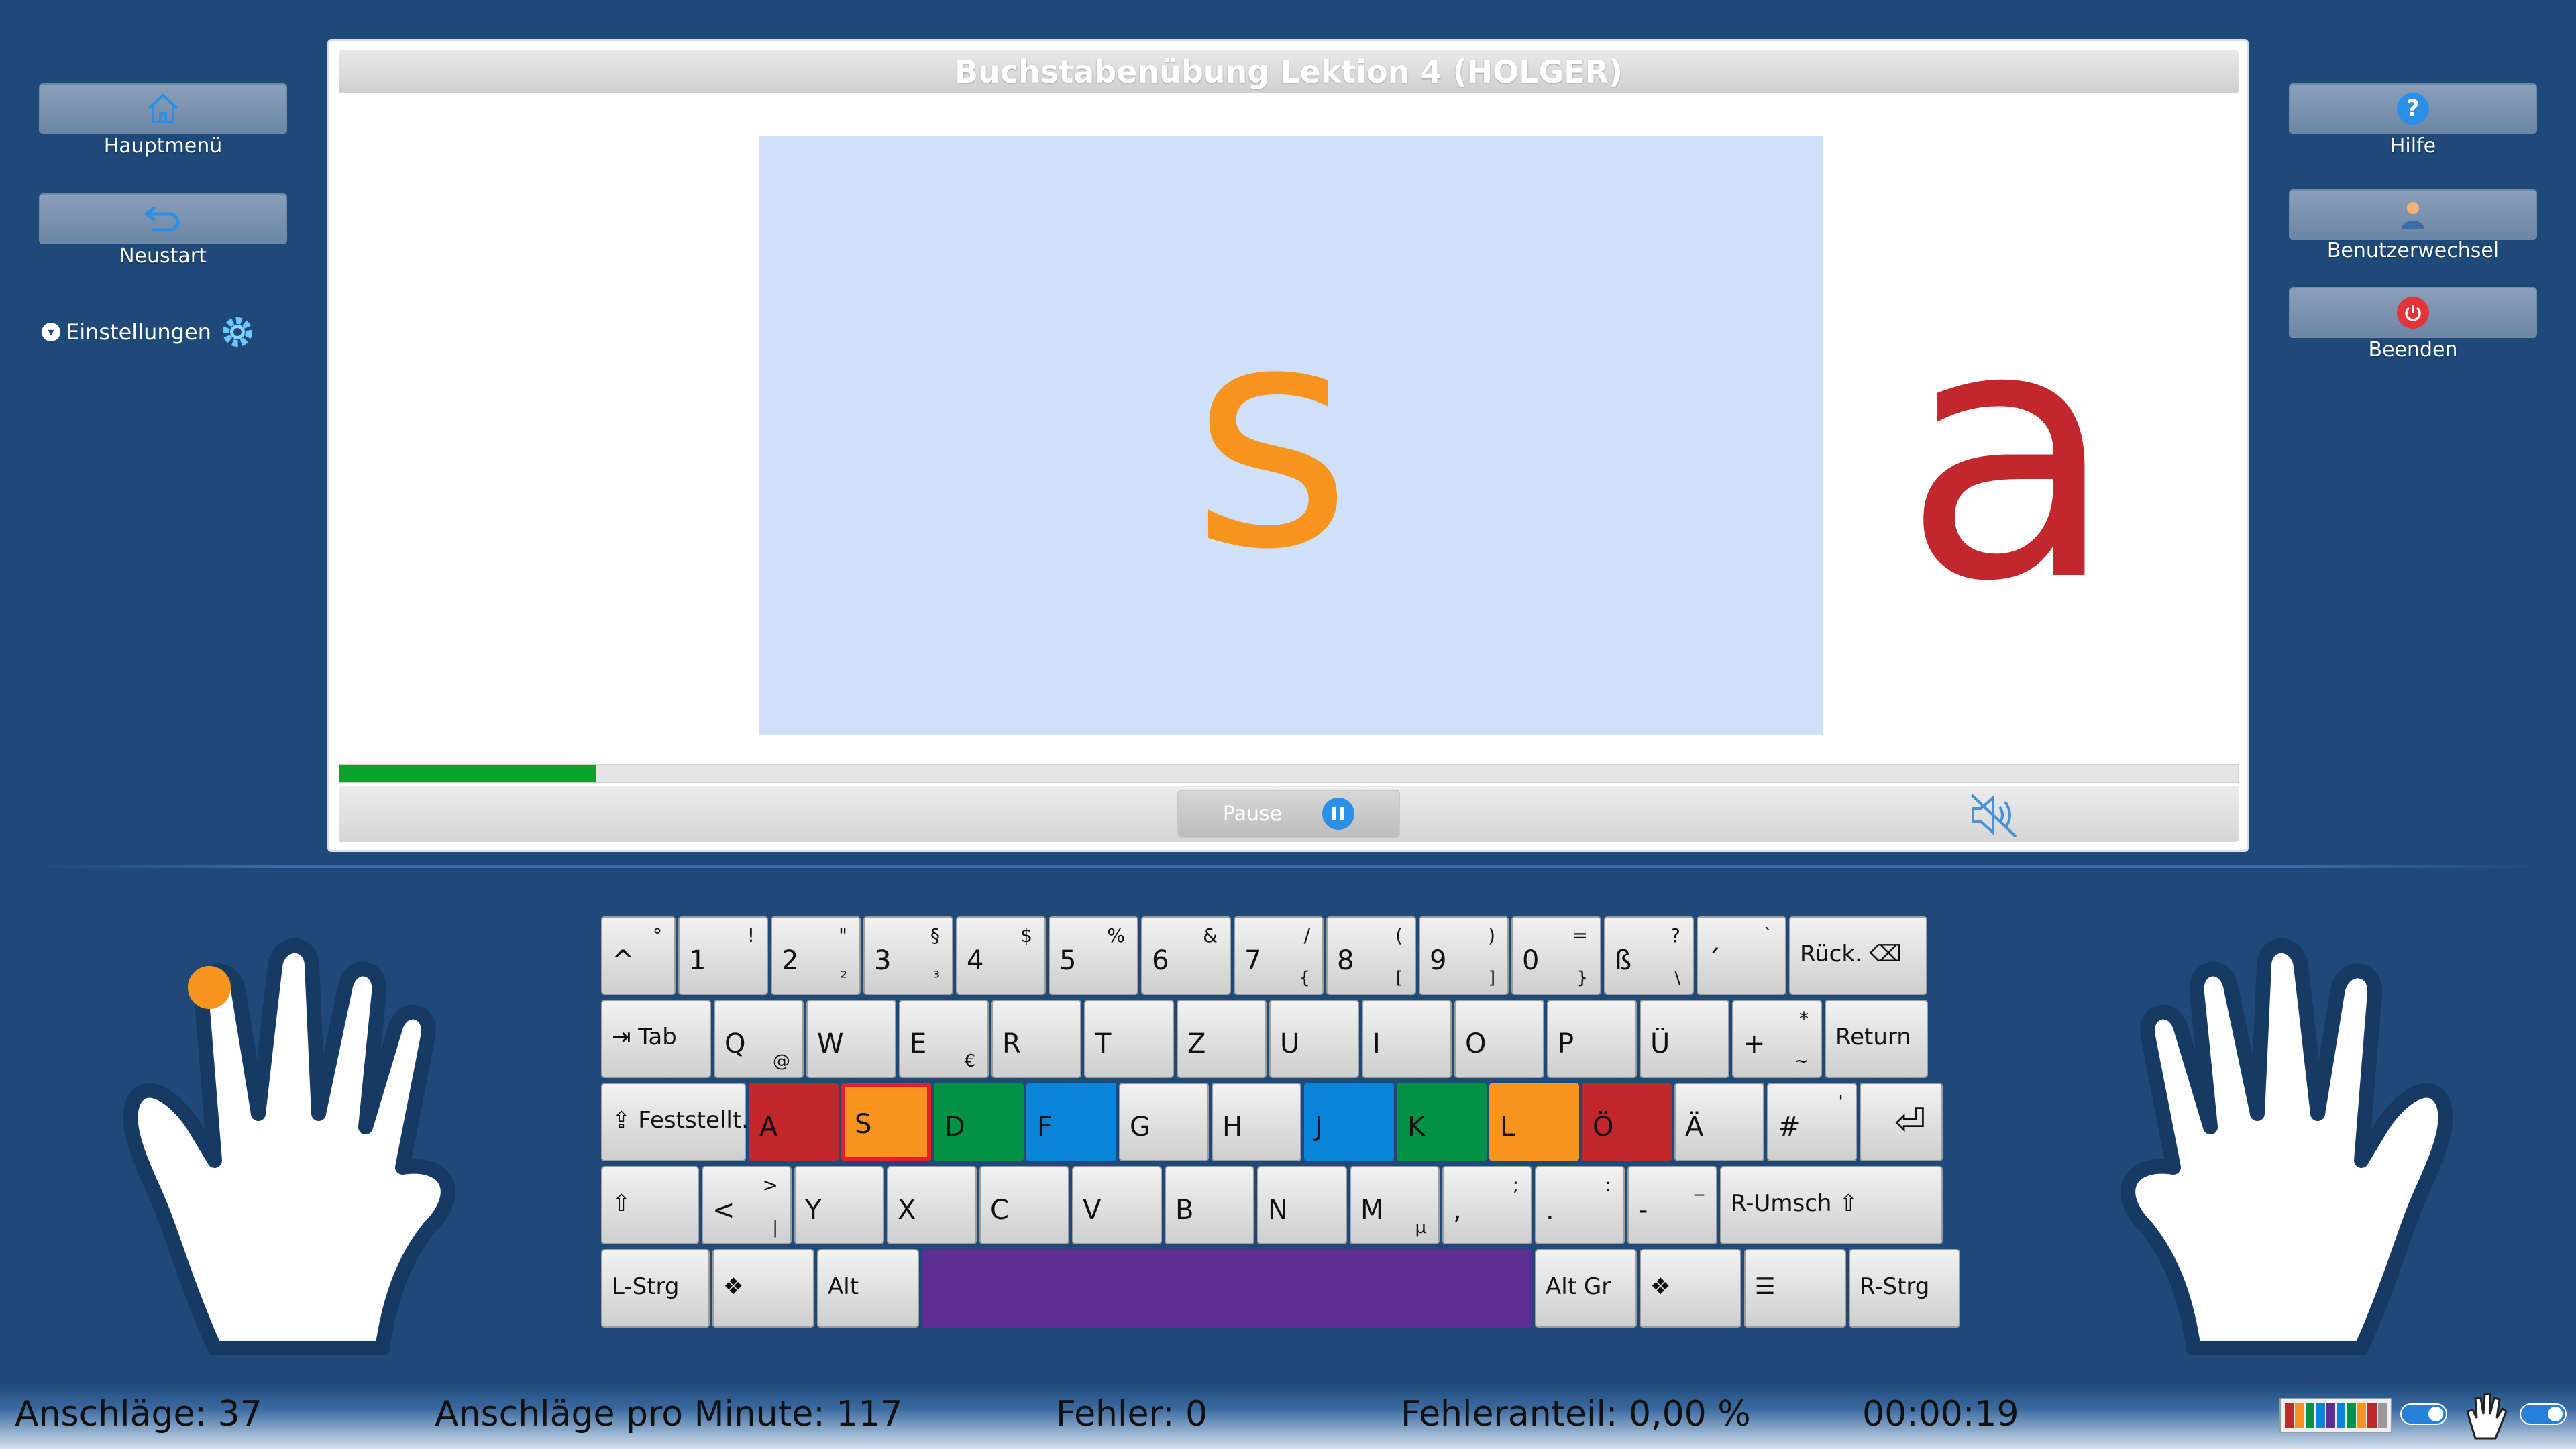 The height and width of the screenshot is (1449, 2576). What do you see at coordinates (1395, 1205) in the screenshot?
I see `key-3-8: Mµ` at bounding box center [1395, 1205].